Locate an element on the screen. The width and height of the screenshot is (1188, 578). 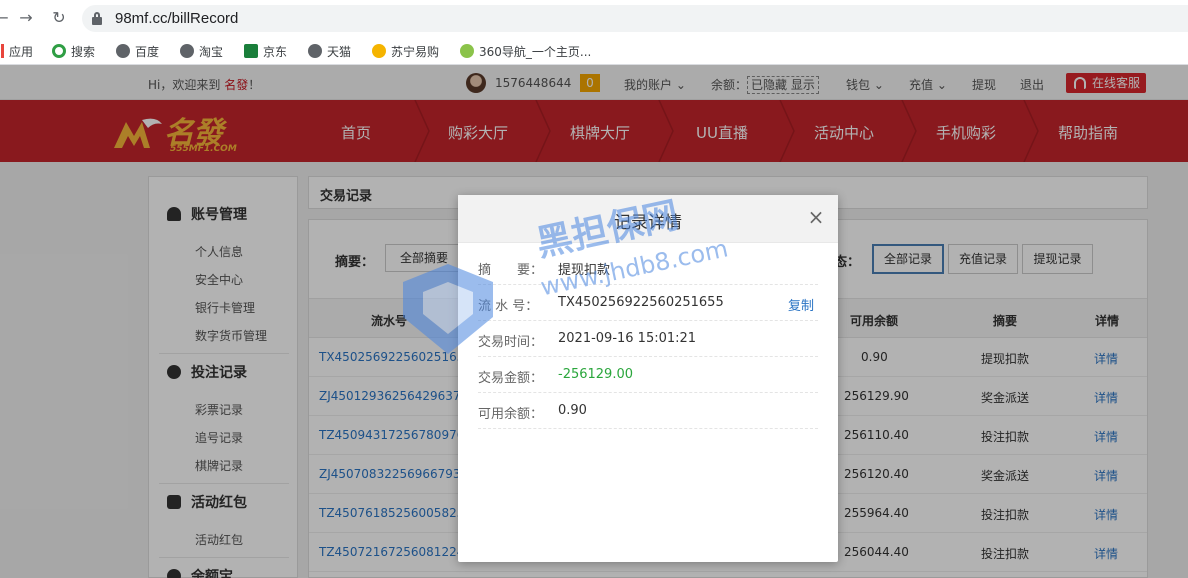
bookmark-apps: 应用 is located at coordinates (16, 51).